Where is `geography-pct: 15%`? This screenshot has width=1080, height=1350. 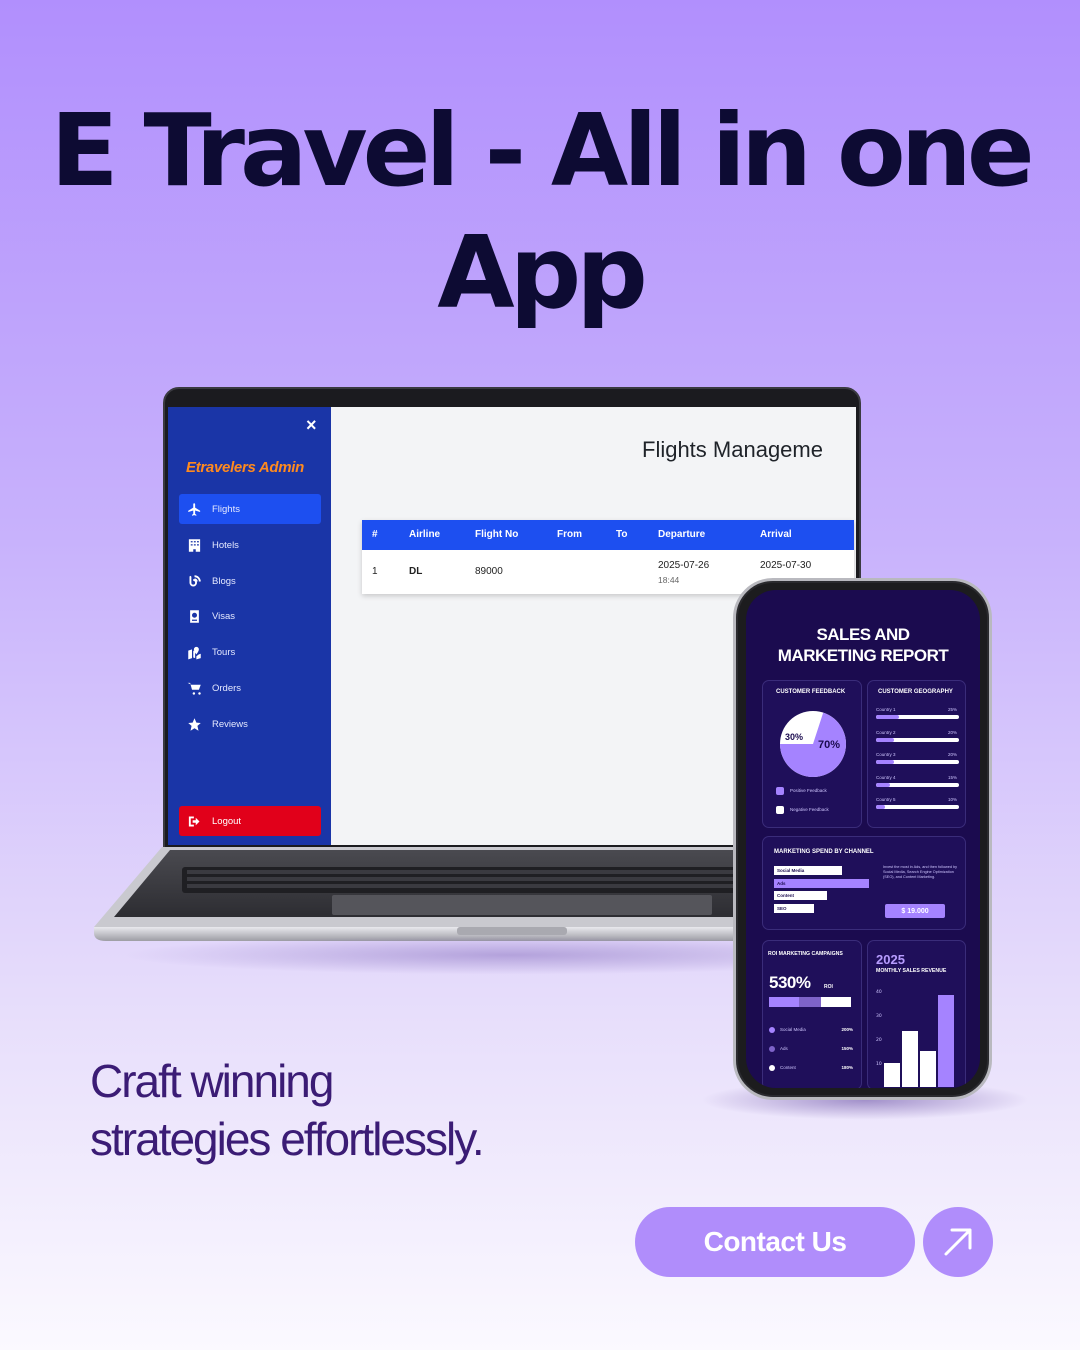
geography-pct: 15% is located at coordinates (952, 777).